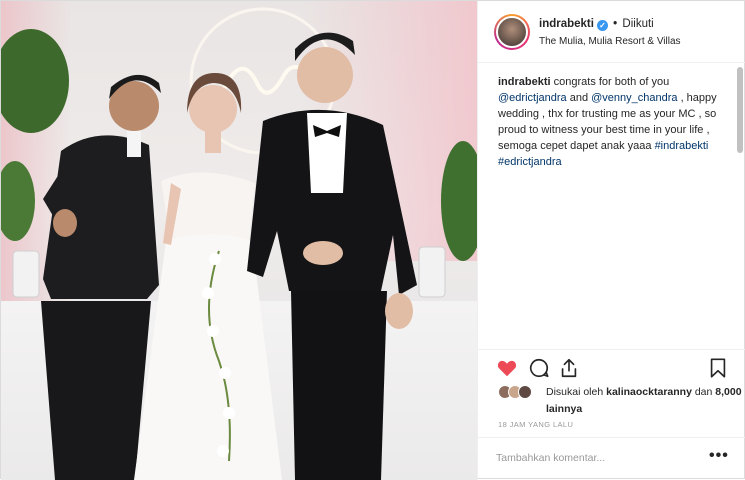 This screenshot has height=480, width=745. Describe the element at coordinates (610, 41) in the screenshot. I see `location-link: The Mulia, Mulia Resort & Villas` at that location.